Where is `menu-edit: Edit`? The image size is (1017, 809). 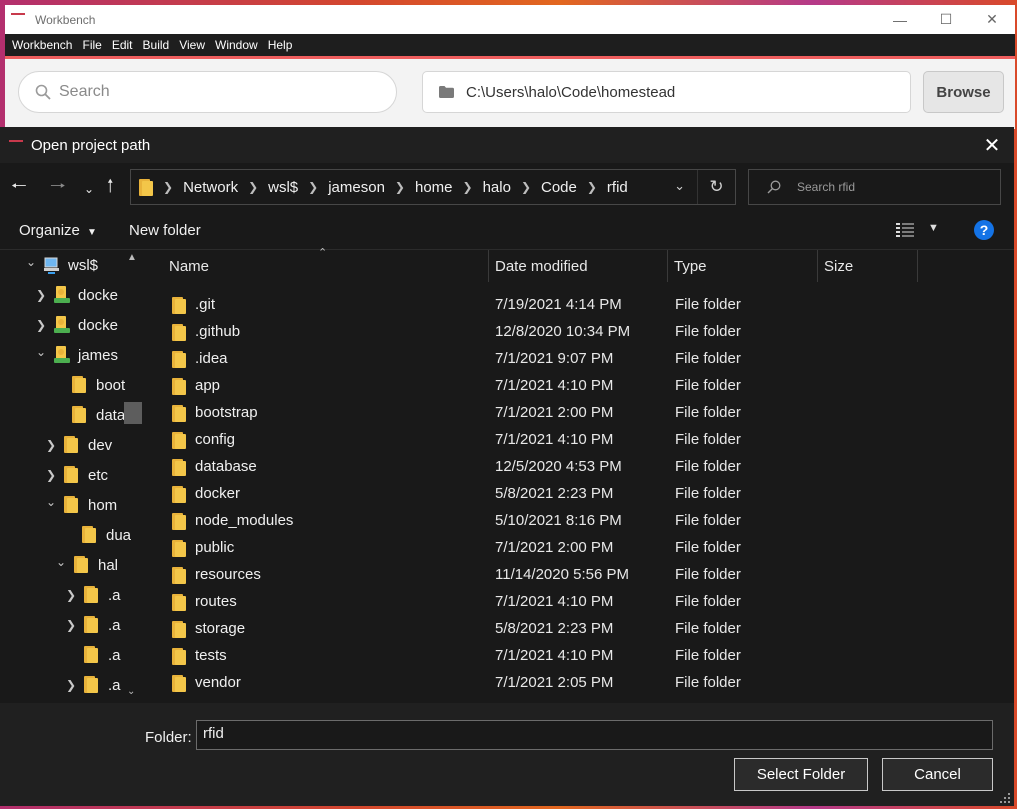 menu-edit: Edit is located at coordinates (122, 45).